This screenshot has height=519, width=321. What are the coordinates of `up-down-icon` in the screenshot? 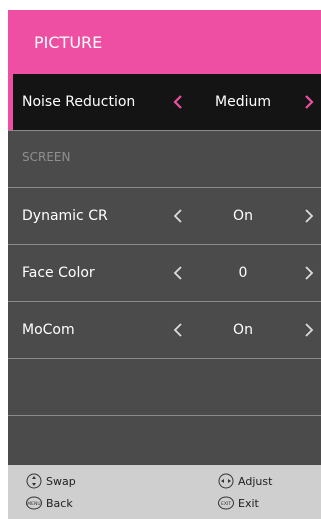 It's located at (34, 481).